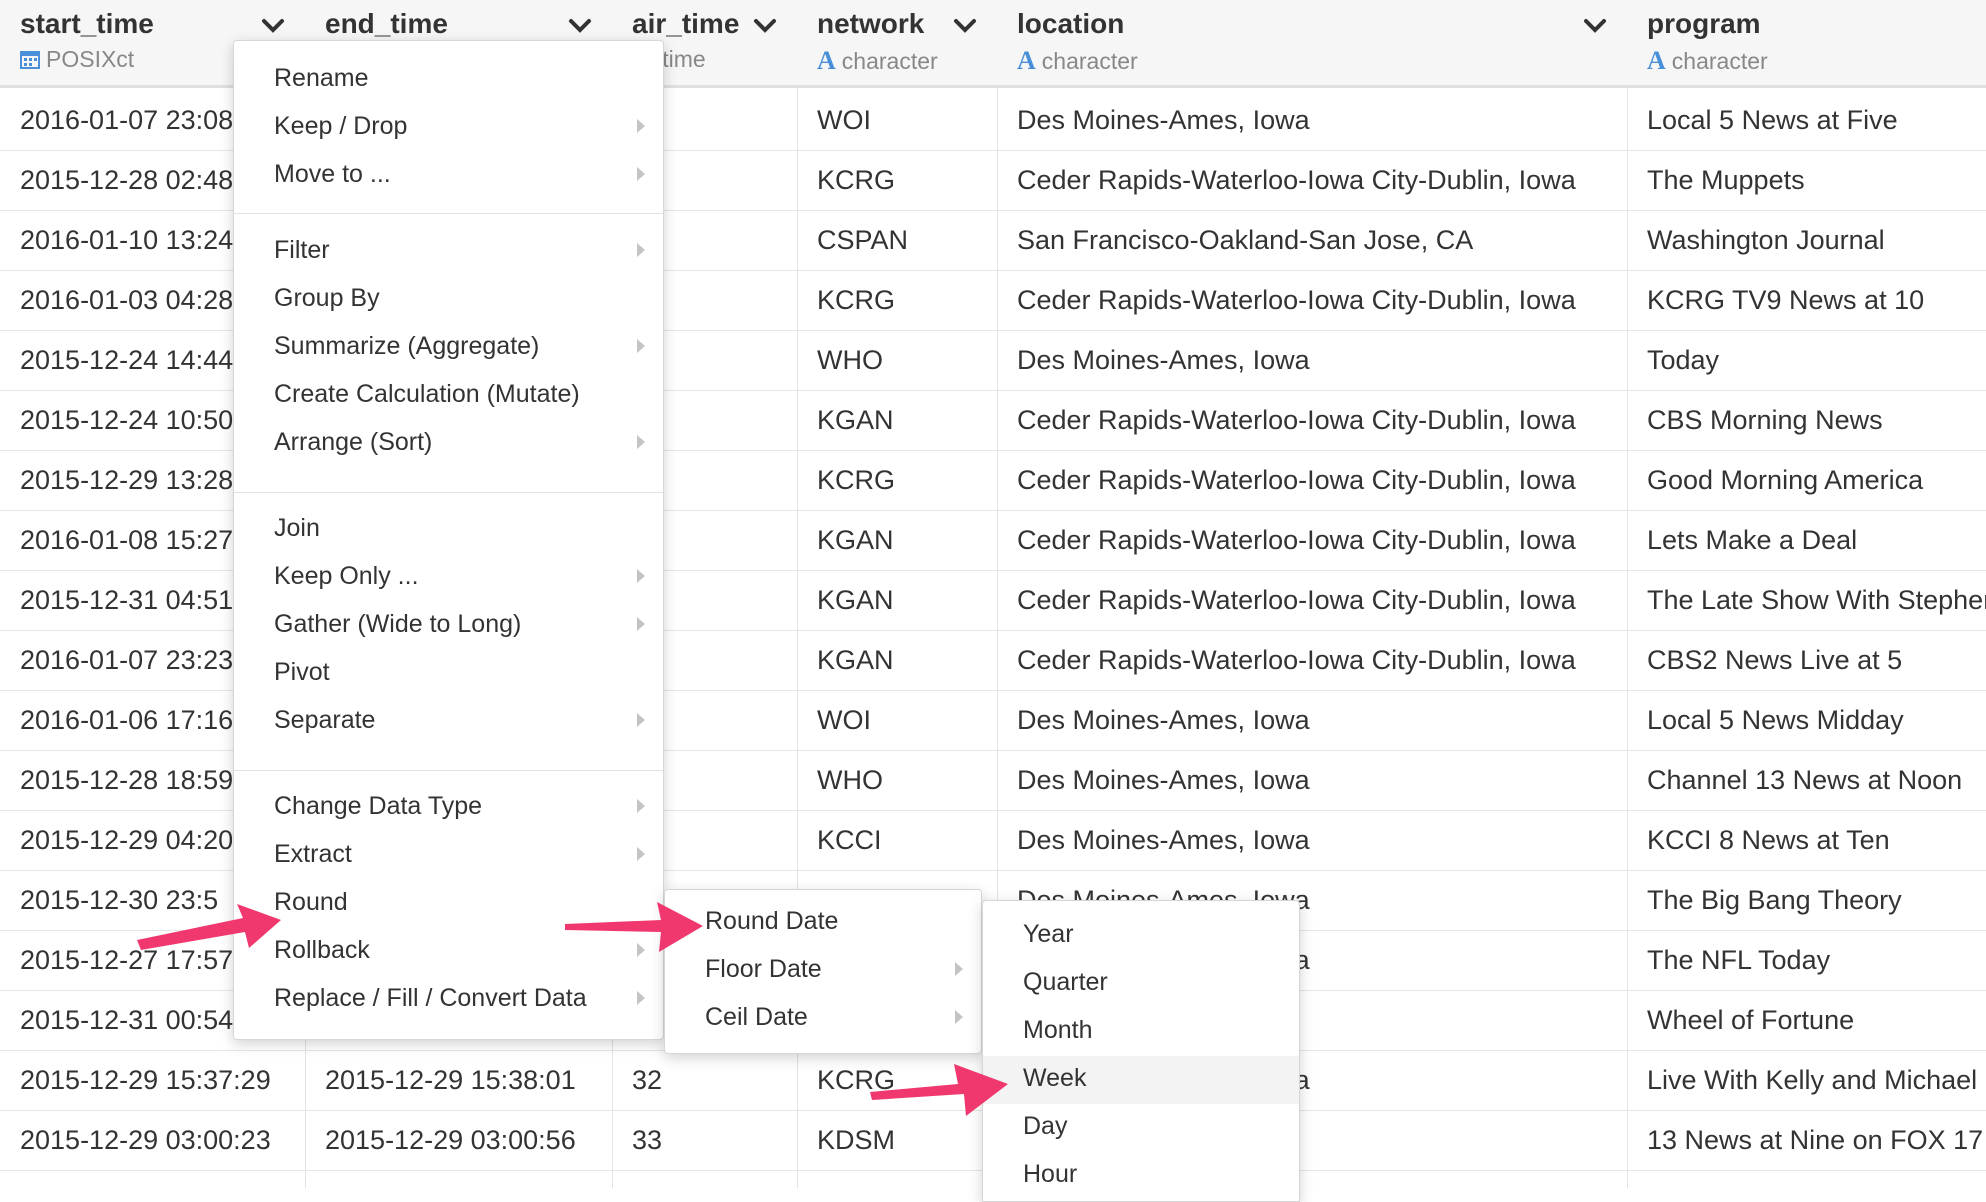 This screenshot has height=1202, width=1986. What do you see at coordinates (1141, 1080) in the screenshot?
I see `menu-item-week: Week` at bounding box center [1141, 1080].